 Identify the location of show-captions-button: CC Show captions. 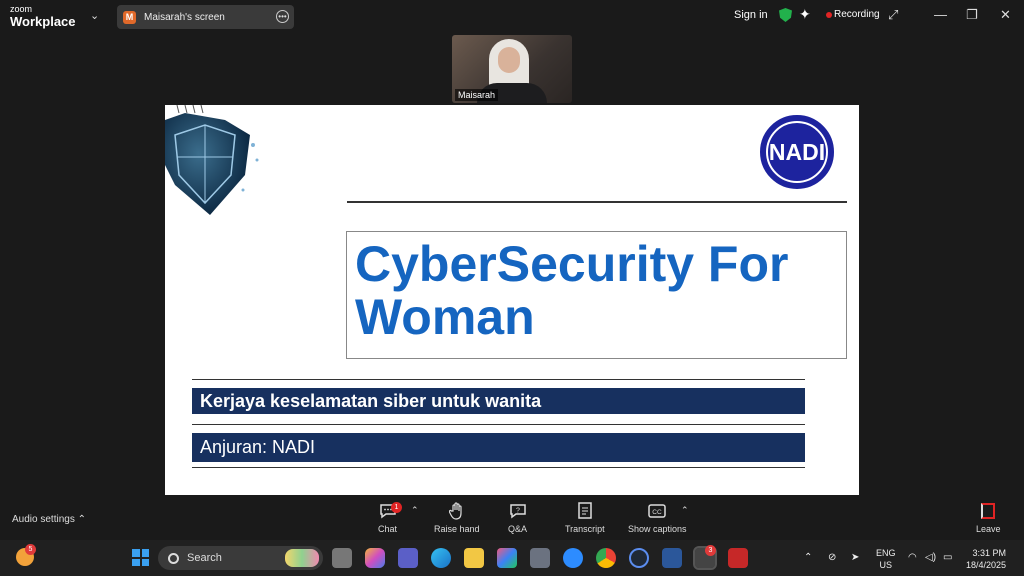
(657, 517).